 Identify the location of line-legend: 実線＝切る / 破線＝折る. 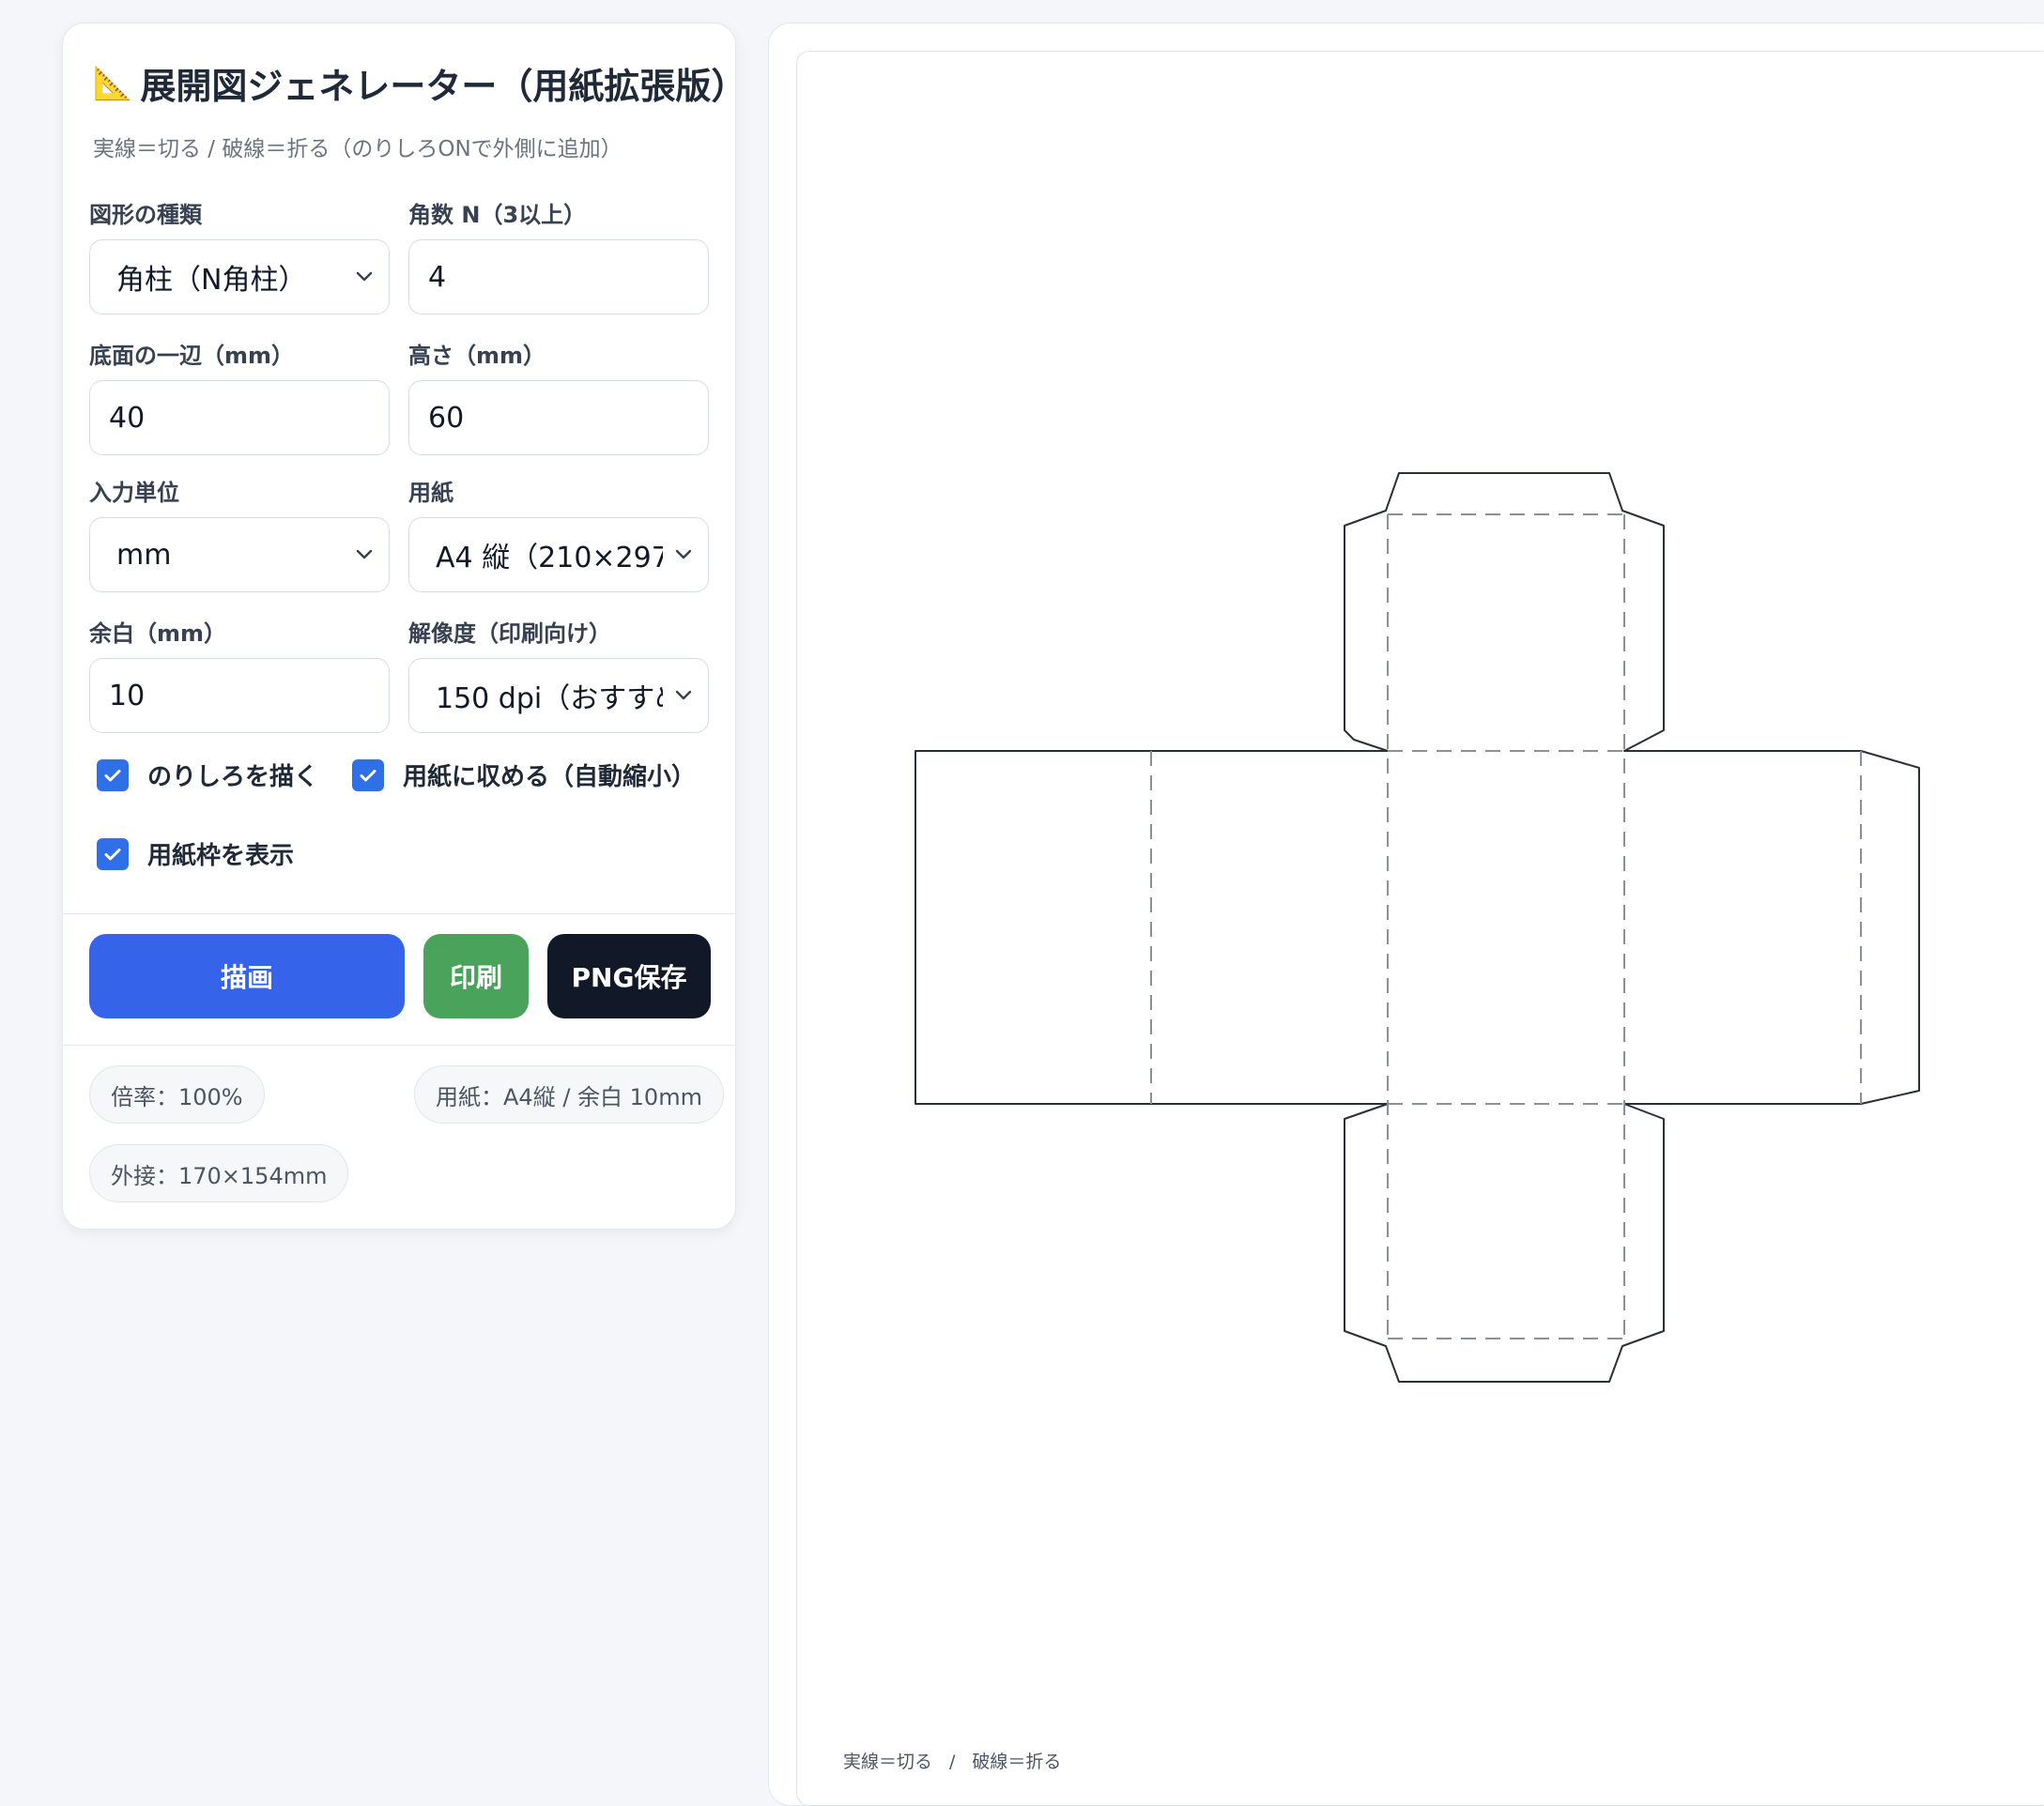
(952, 1760).